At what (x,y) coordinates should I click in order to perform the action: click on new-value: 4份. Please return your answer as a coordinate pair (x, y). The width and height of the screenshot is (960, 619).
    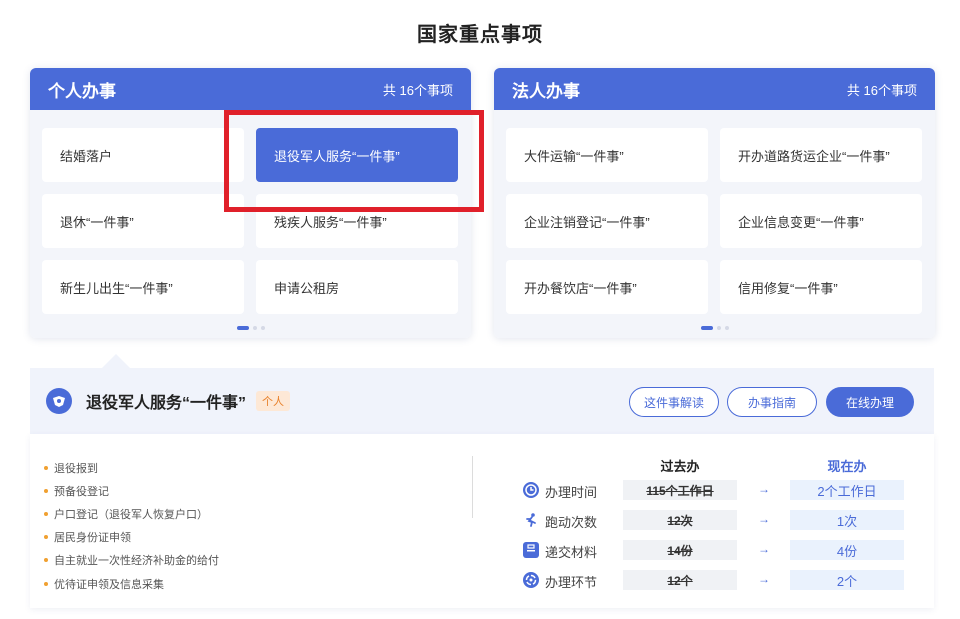
    Looking at the image, I should click on (847, 550).